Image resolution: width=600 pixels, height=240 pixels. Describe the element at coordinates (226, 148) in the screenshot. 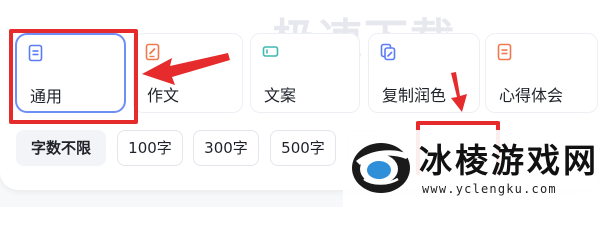

I see `chip-300: 300字` at that location.